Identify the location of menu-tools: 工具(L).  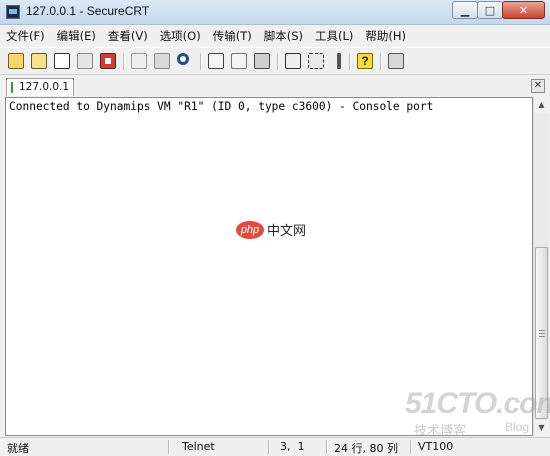
(334, 36).